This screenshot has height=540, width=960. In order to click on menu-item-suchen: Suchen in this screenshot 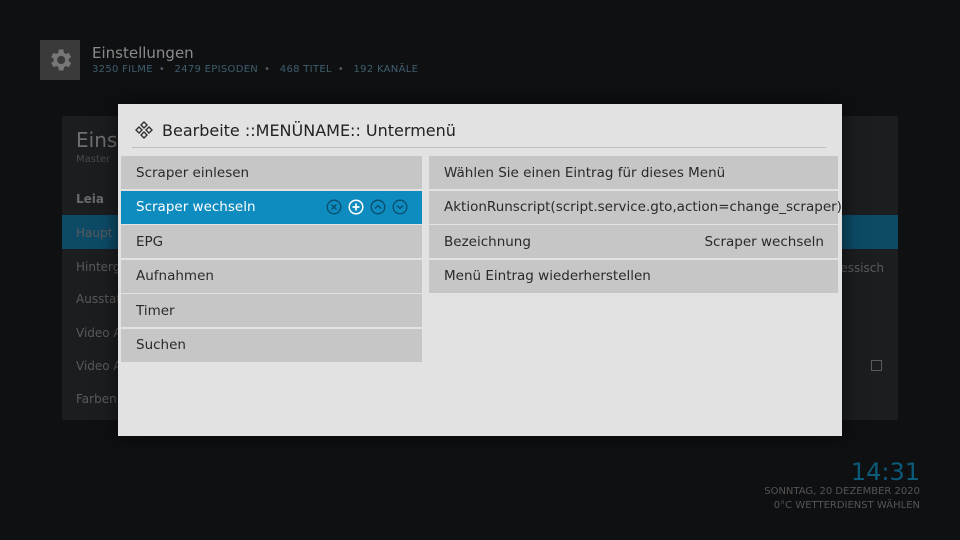, I will do `click(271, 345)`.